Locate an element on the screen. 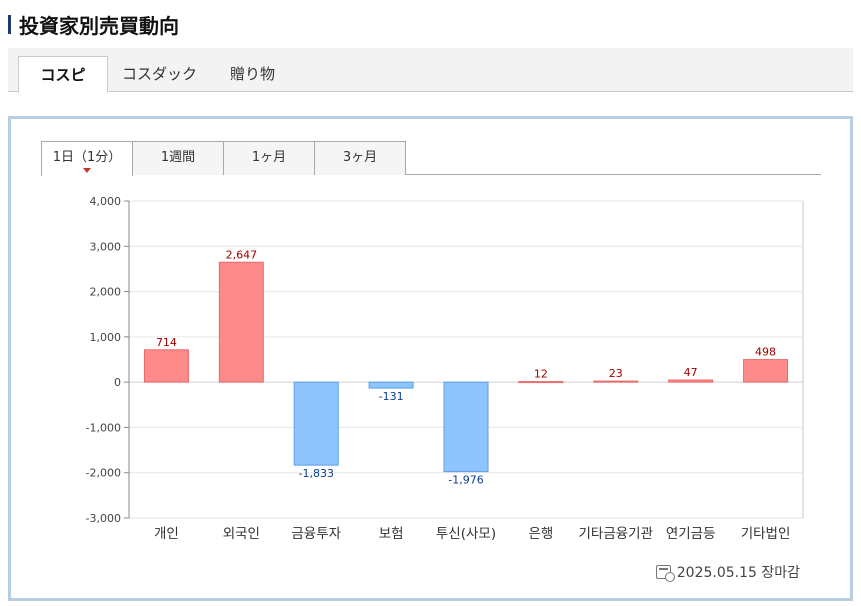 The image size is (861, 606). bar-value-label: 47 is located at coordinates (691, 372).